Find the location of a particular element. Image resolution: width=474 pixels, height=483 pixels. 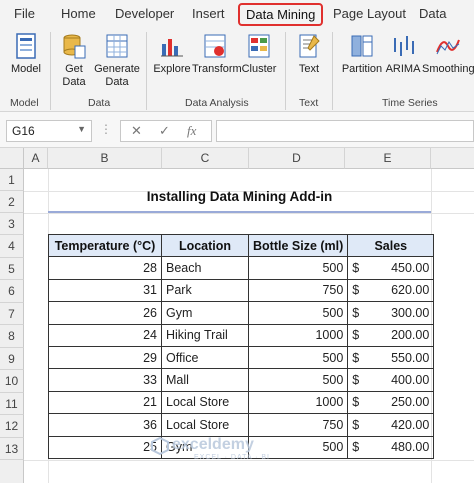

watermark-brand: exceldemy is located at coordinates (213, 444).